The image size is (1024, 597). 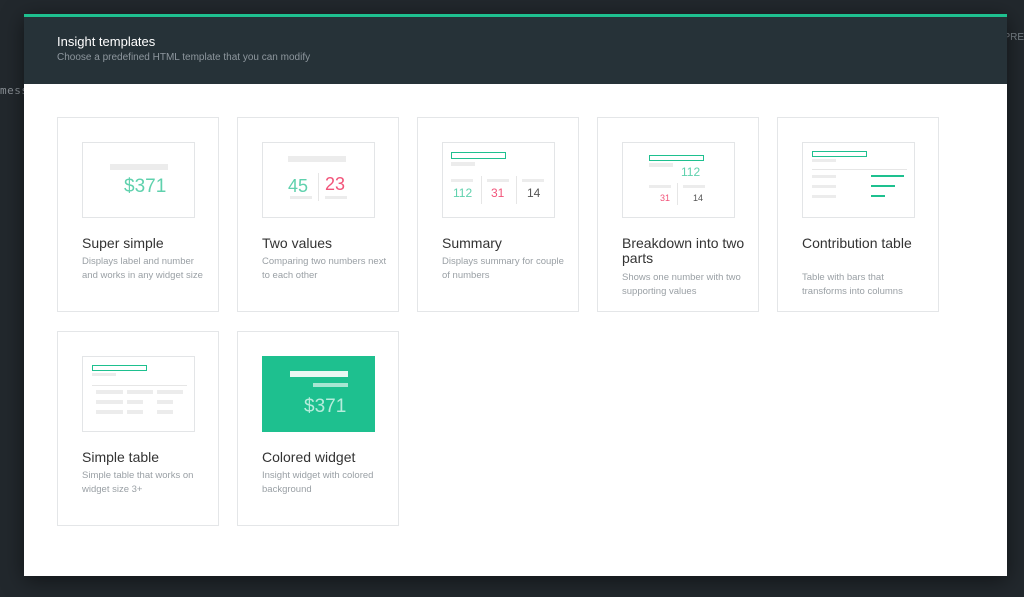 What do you see at coordinates (698, 198) in the screenshot?
I see `preview-right-value: 14` at bounding box center [698, 198].